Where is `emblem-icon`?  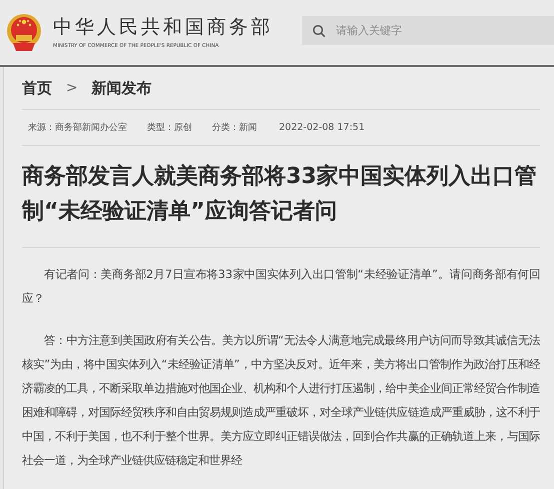
emblem-icon is located at coordinates (24, 32).